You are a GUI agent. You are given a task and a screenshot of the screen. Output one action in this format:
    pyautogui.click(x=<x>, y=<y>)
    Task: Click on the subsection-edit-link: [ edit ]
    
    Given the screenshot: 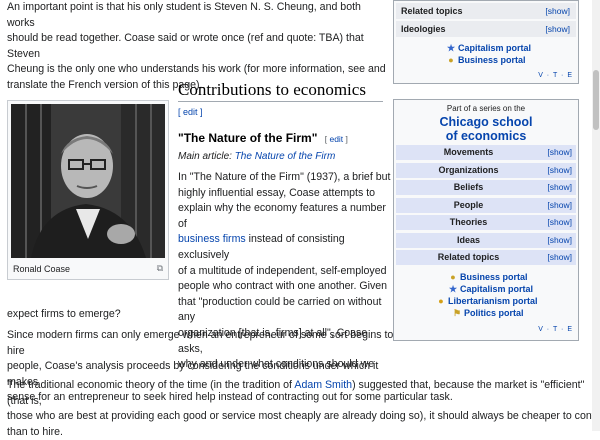 What is the action you would take?
    pyautogui.click(x=336, y=139)
    